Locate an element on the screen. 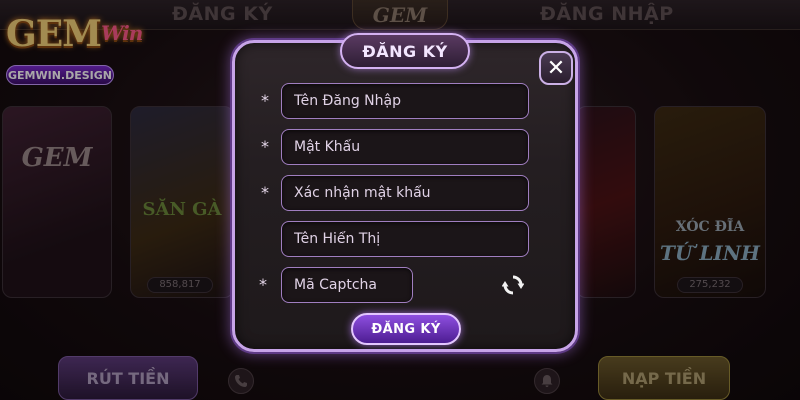 Image resolution: width=800 pixels, height=400 pixels. password-row: * is located at coordinates (408, 148).